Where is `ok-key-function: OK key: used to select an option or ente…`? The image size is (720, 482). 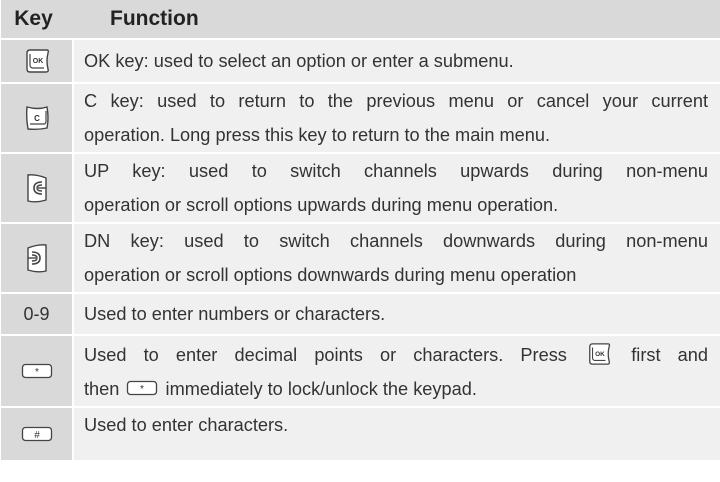
ok-key-function: OK key: used to select an option or ente… is located at coordinates (397, 61).